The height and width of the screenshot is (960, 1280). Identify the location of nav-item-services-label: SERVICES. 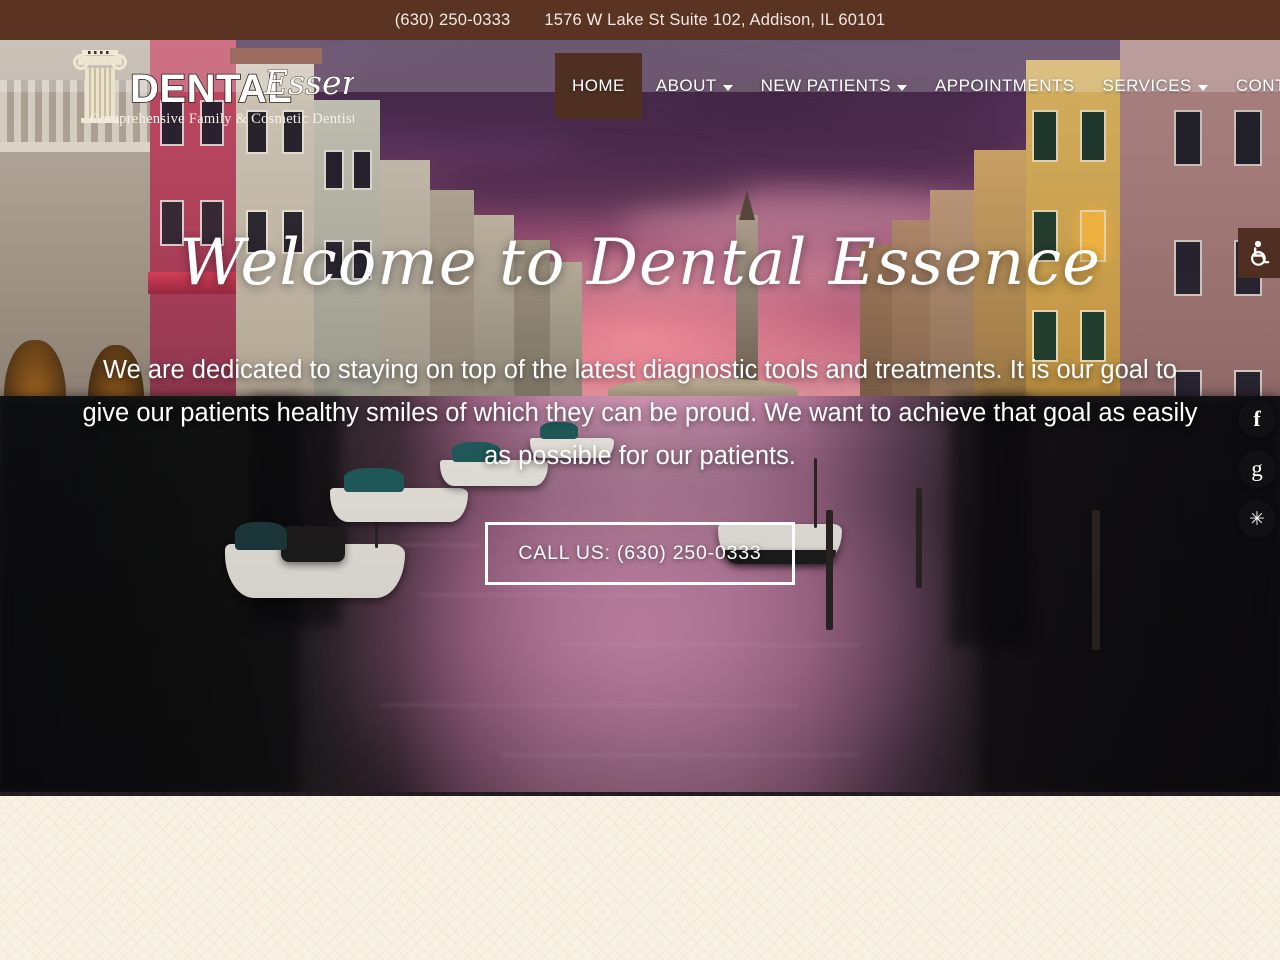
(1147, 85).